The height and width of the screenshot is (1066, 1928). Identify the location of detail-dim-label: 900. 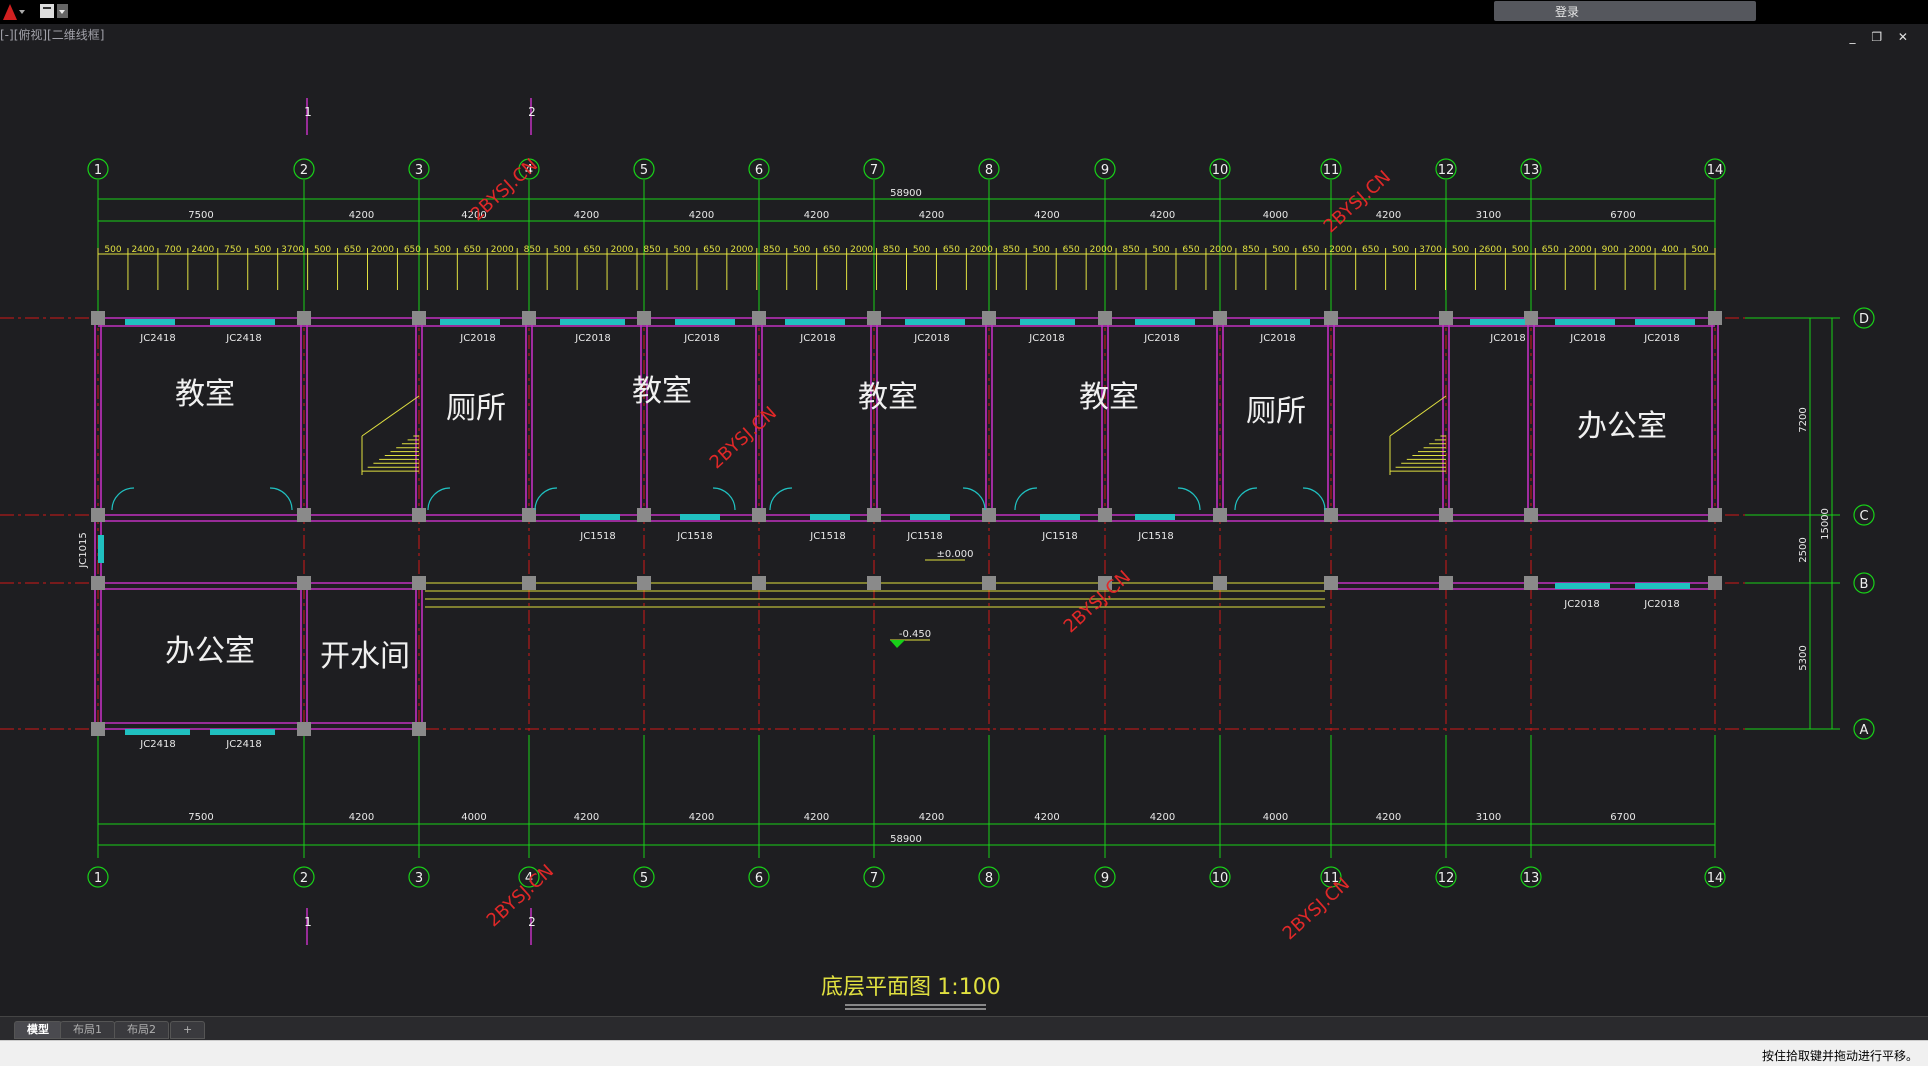
(1610, 250).